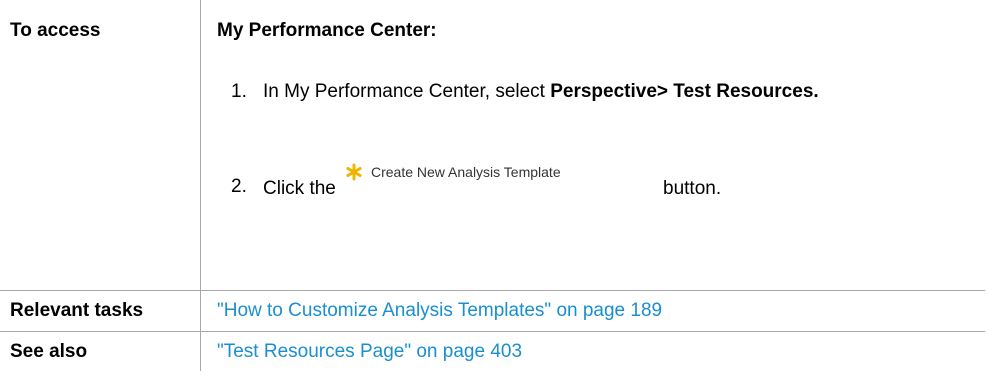 This screenshot has height=371, width=986. What do you see at coordinates (327, 30) in the screenshot?
I see `section-title: My Performance Center:` at bounding box center [327, 30].